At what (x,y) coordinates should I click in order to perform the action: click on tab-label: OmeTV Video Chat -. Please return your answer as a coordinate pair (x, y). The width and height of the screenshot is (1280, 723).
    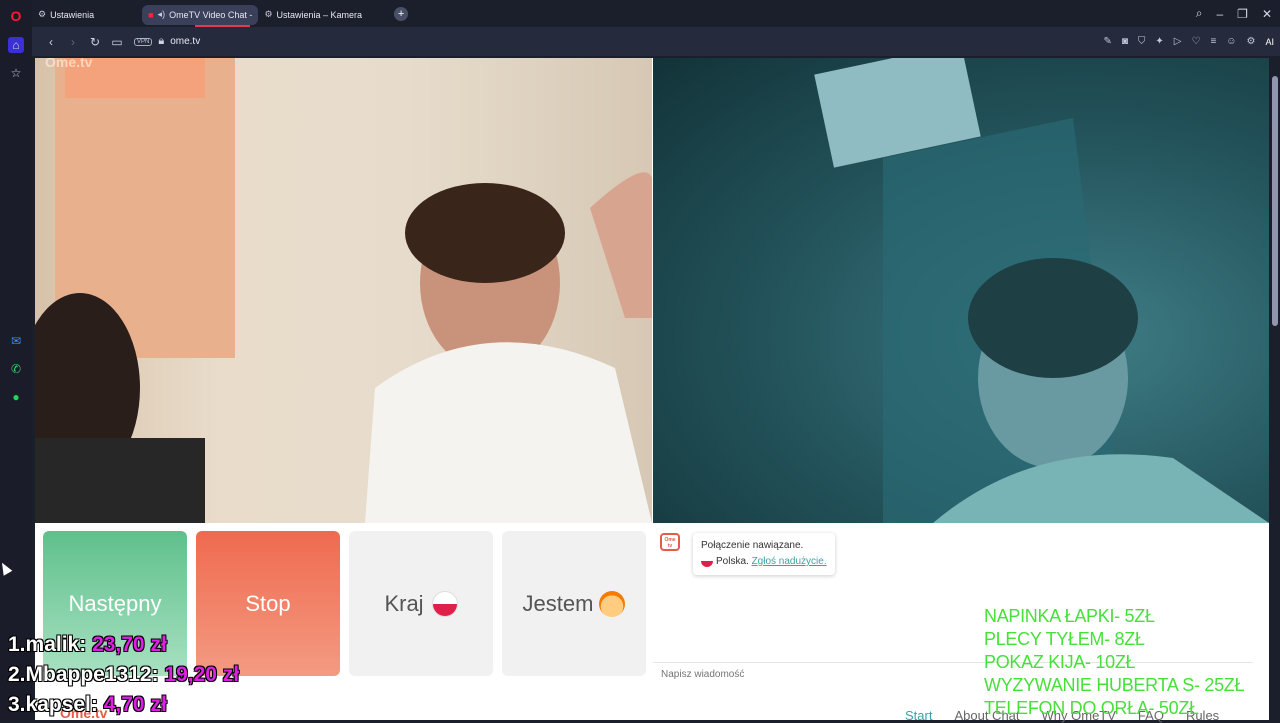
    Looking at the image, I should click on (211, 14).